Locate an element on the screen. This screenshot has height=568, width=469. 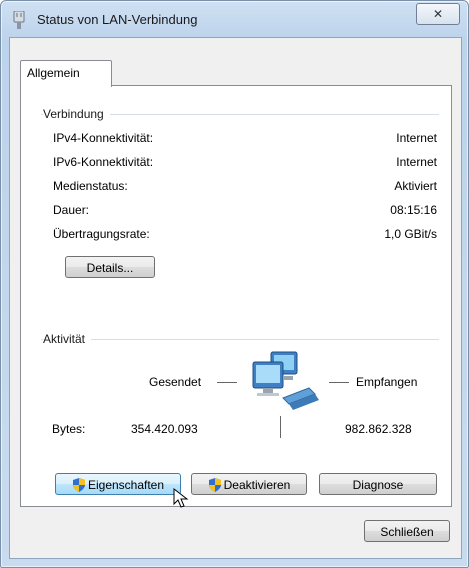
bytes-sent-value: 354.420.093 is located at coordinates (164, 429).